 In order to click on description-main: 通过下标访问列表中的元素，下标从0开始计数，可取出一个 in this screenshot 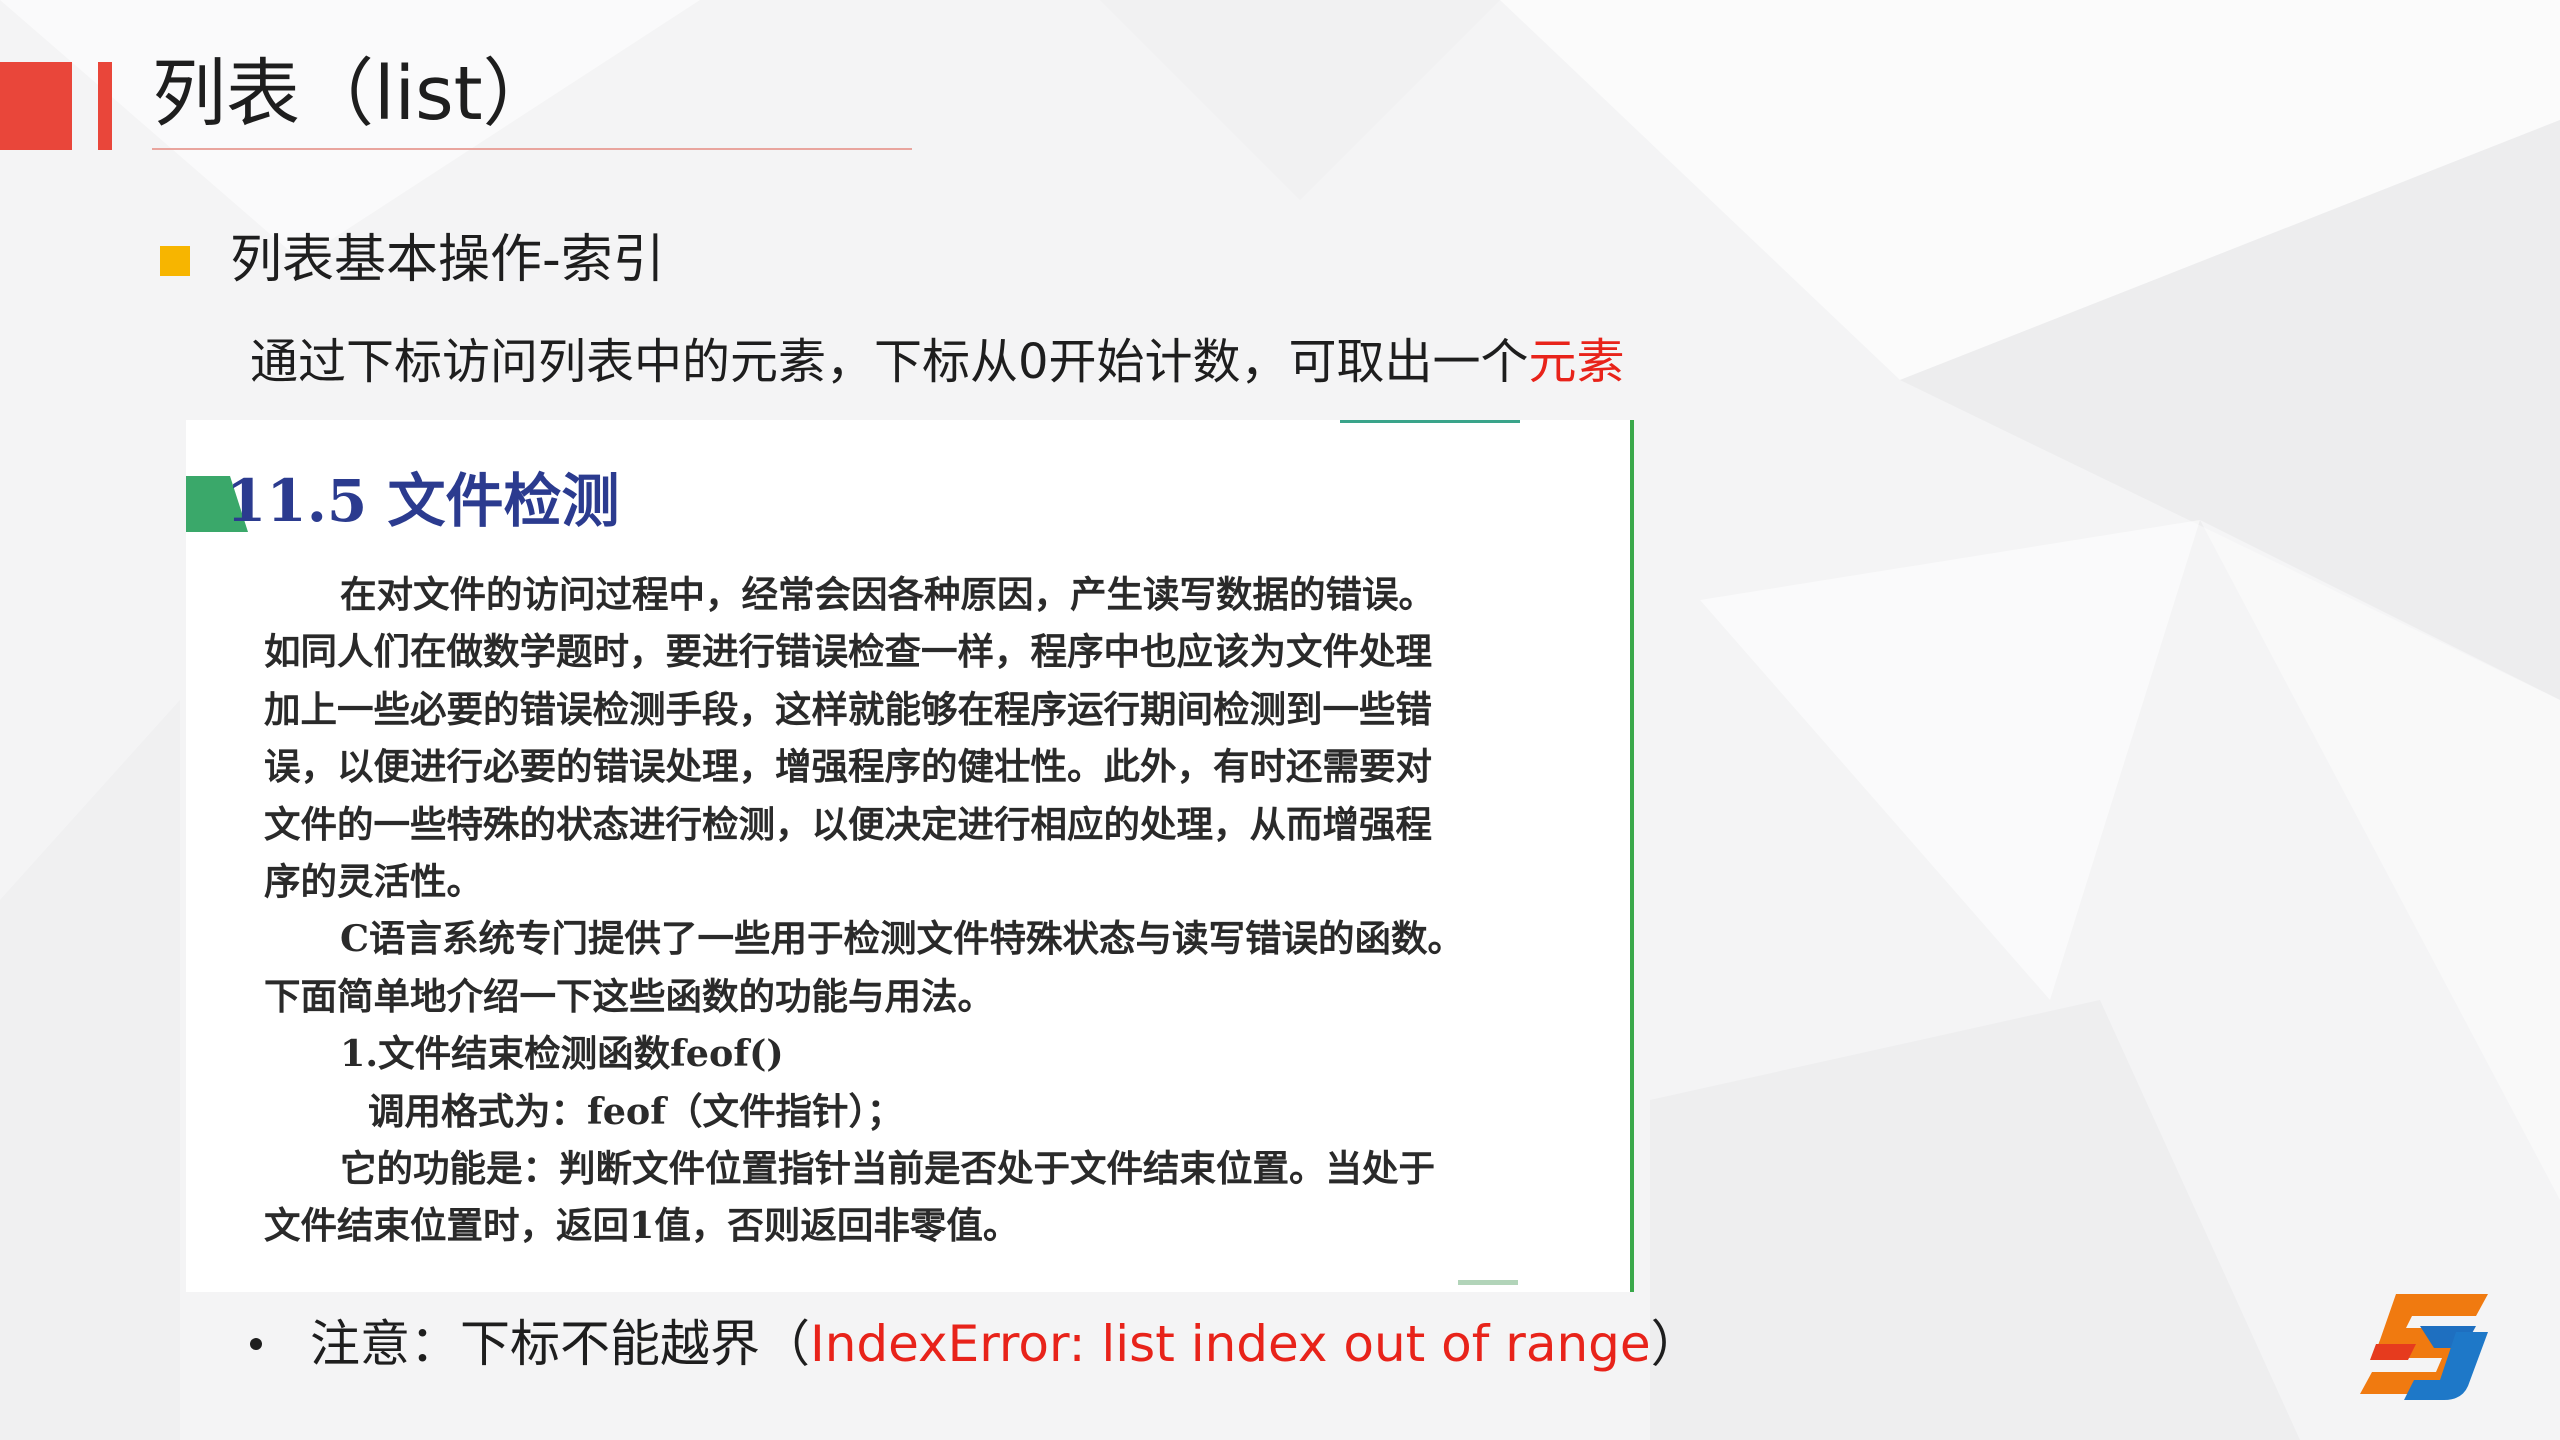, I will do `click(889, 362)`.